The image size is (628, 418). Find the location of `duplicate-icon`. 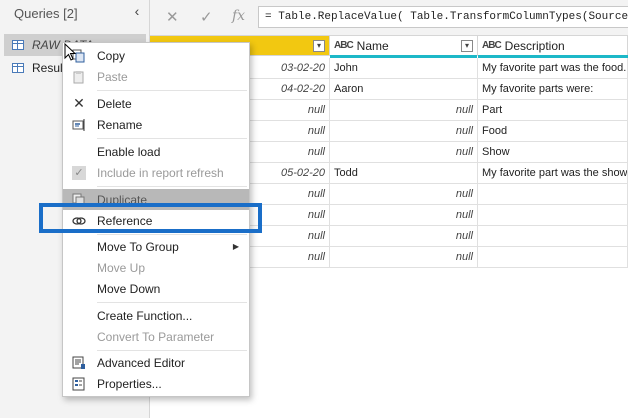

duplicate-icon is located at coordinates (79, 199).